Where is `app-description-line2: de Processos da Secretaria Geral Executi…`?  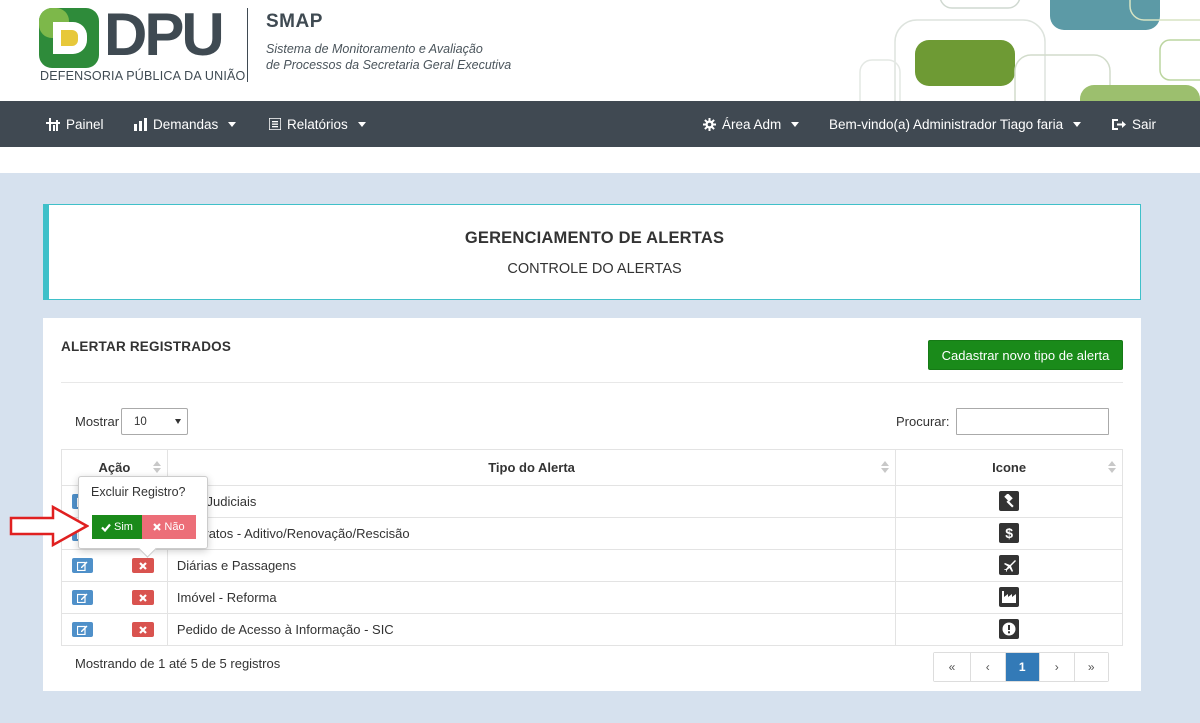 app-description-line2: de Processos da Secretaria Geral Executi… is located at coordinates (389, 65).